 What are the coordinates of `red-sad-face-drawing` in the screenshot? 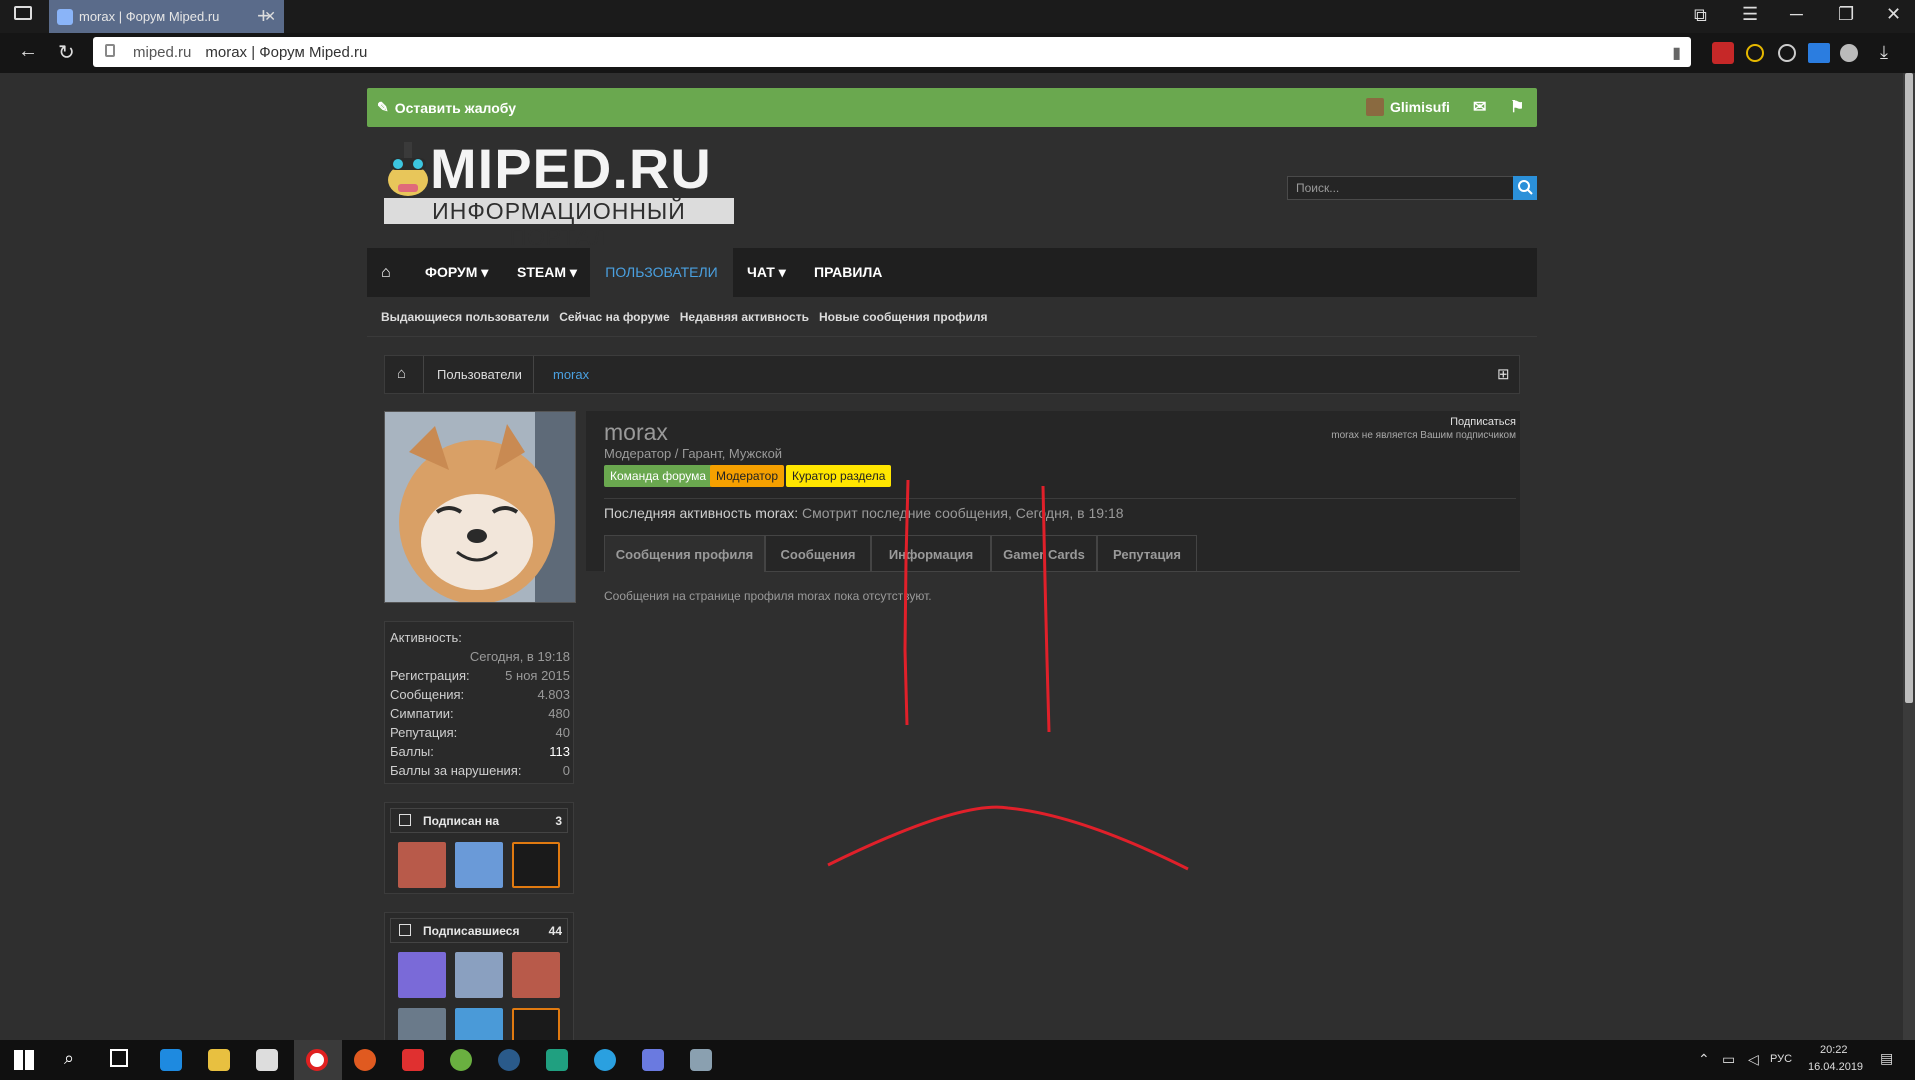 It's located at (1008, 675).